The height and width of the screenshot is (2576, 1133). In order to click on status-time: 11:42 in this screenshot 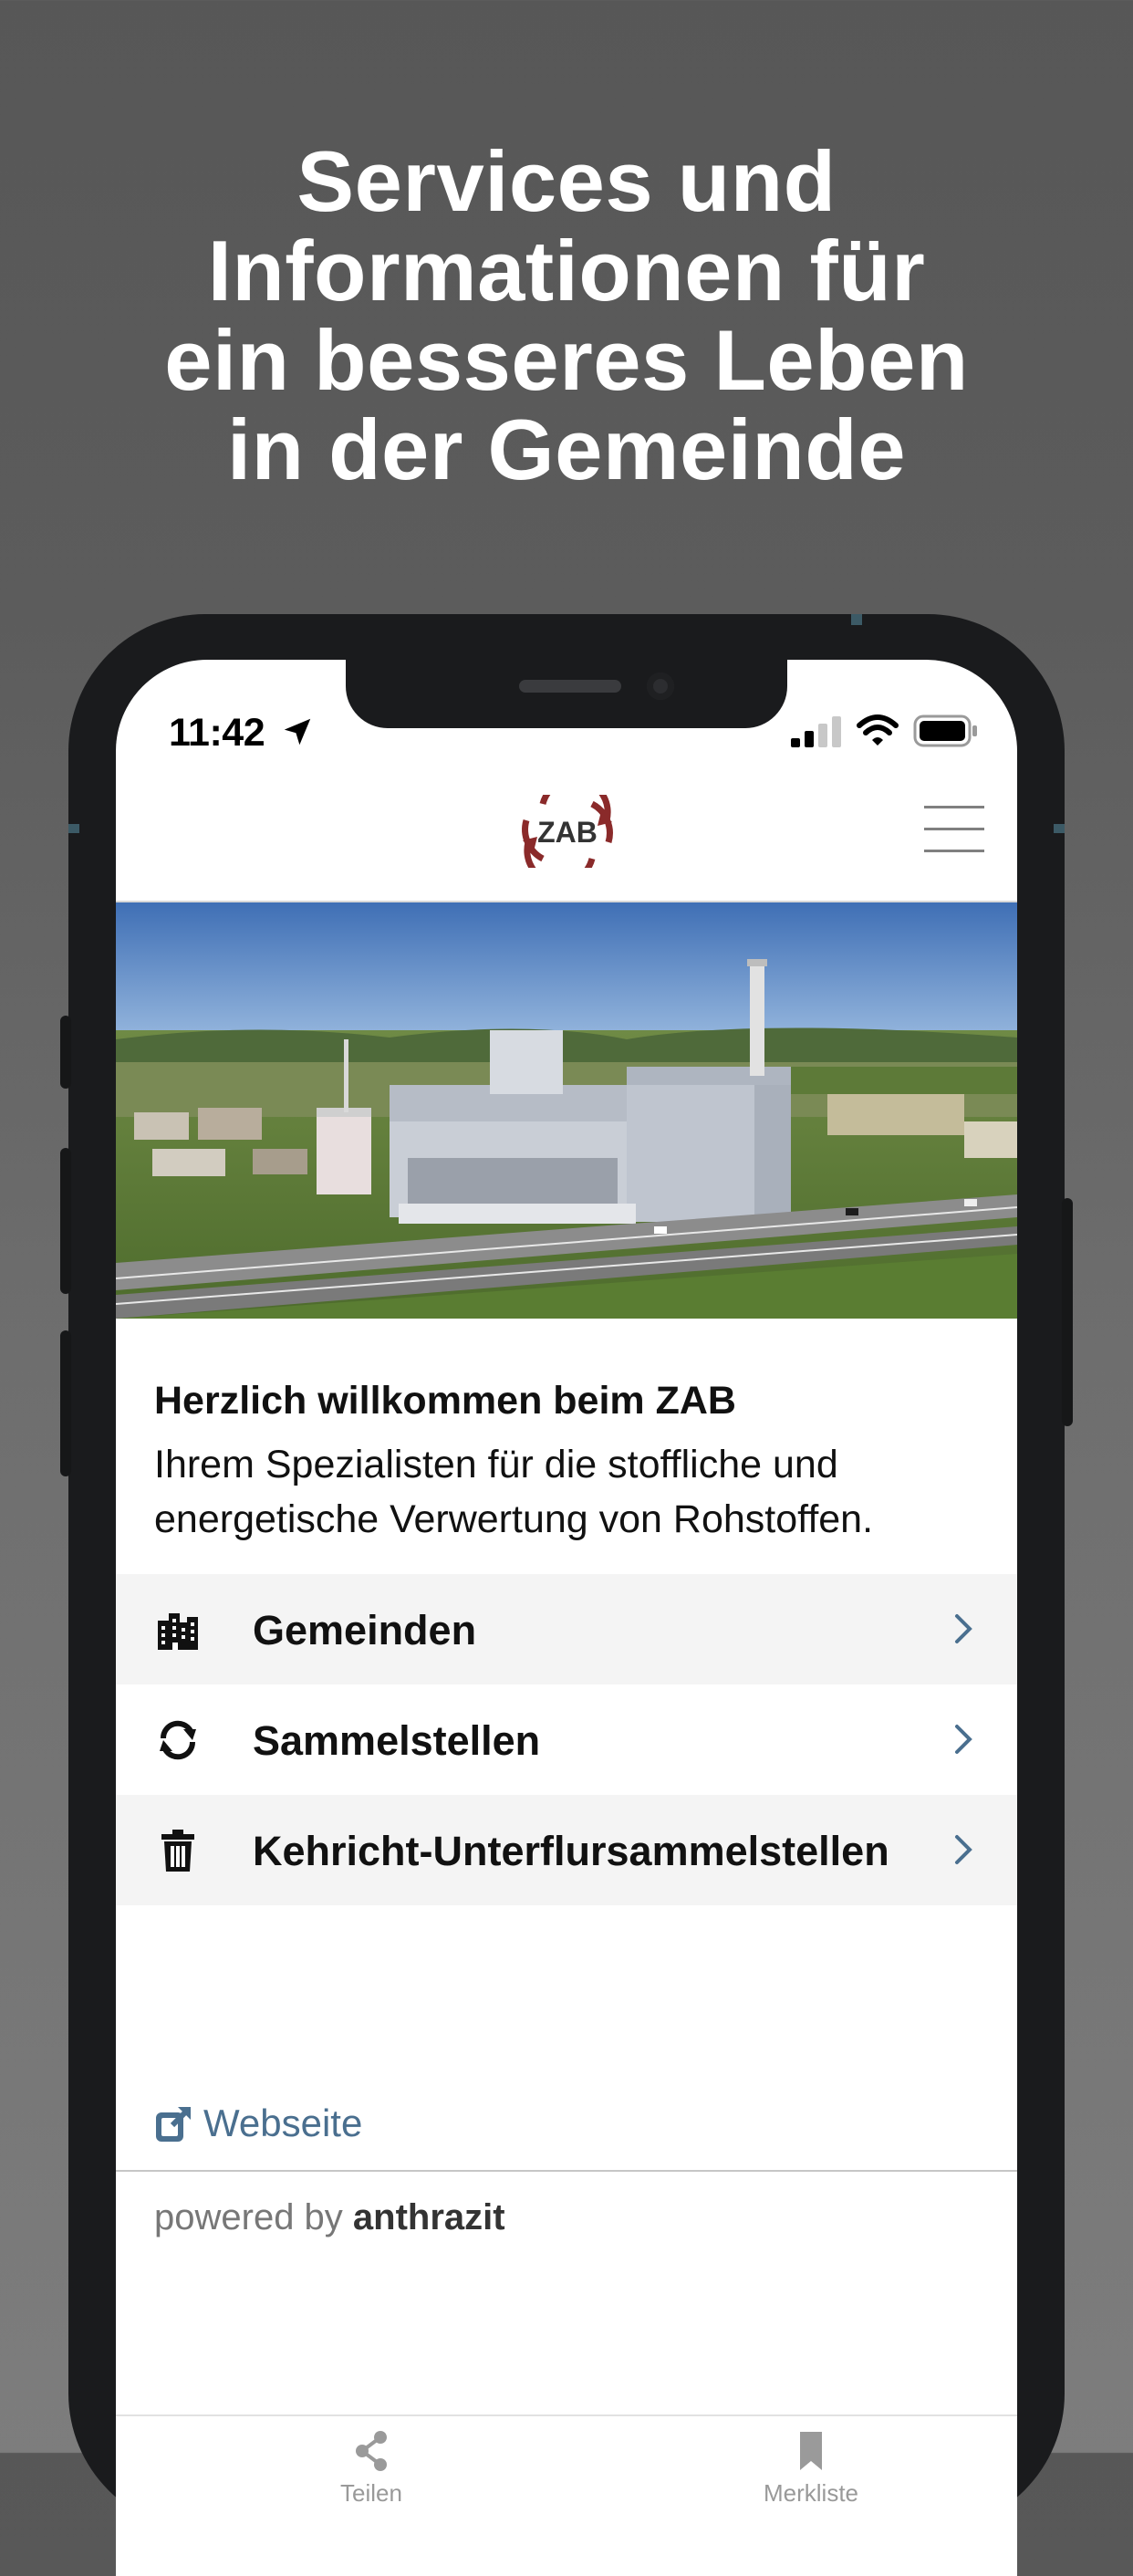, I will do `click(217, 733)`.